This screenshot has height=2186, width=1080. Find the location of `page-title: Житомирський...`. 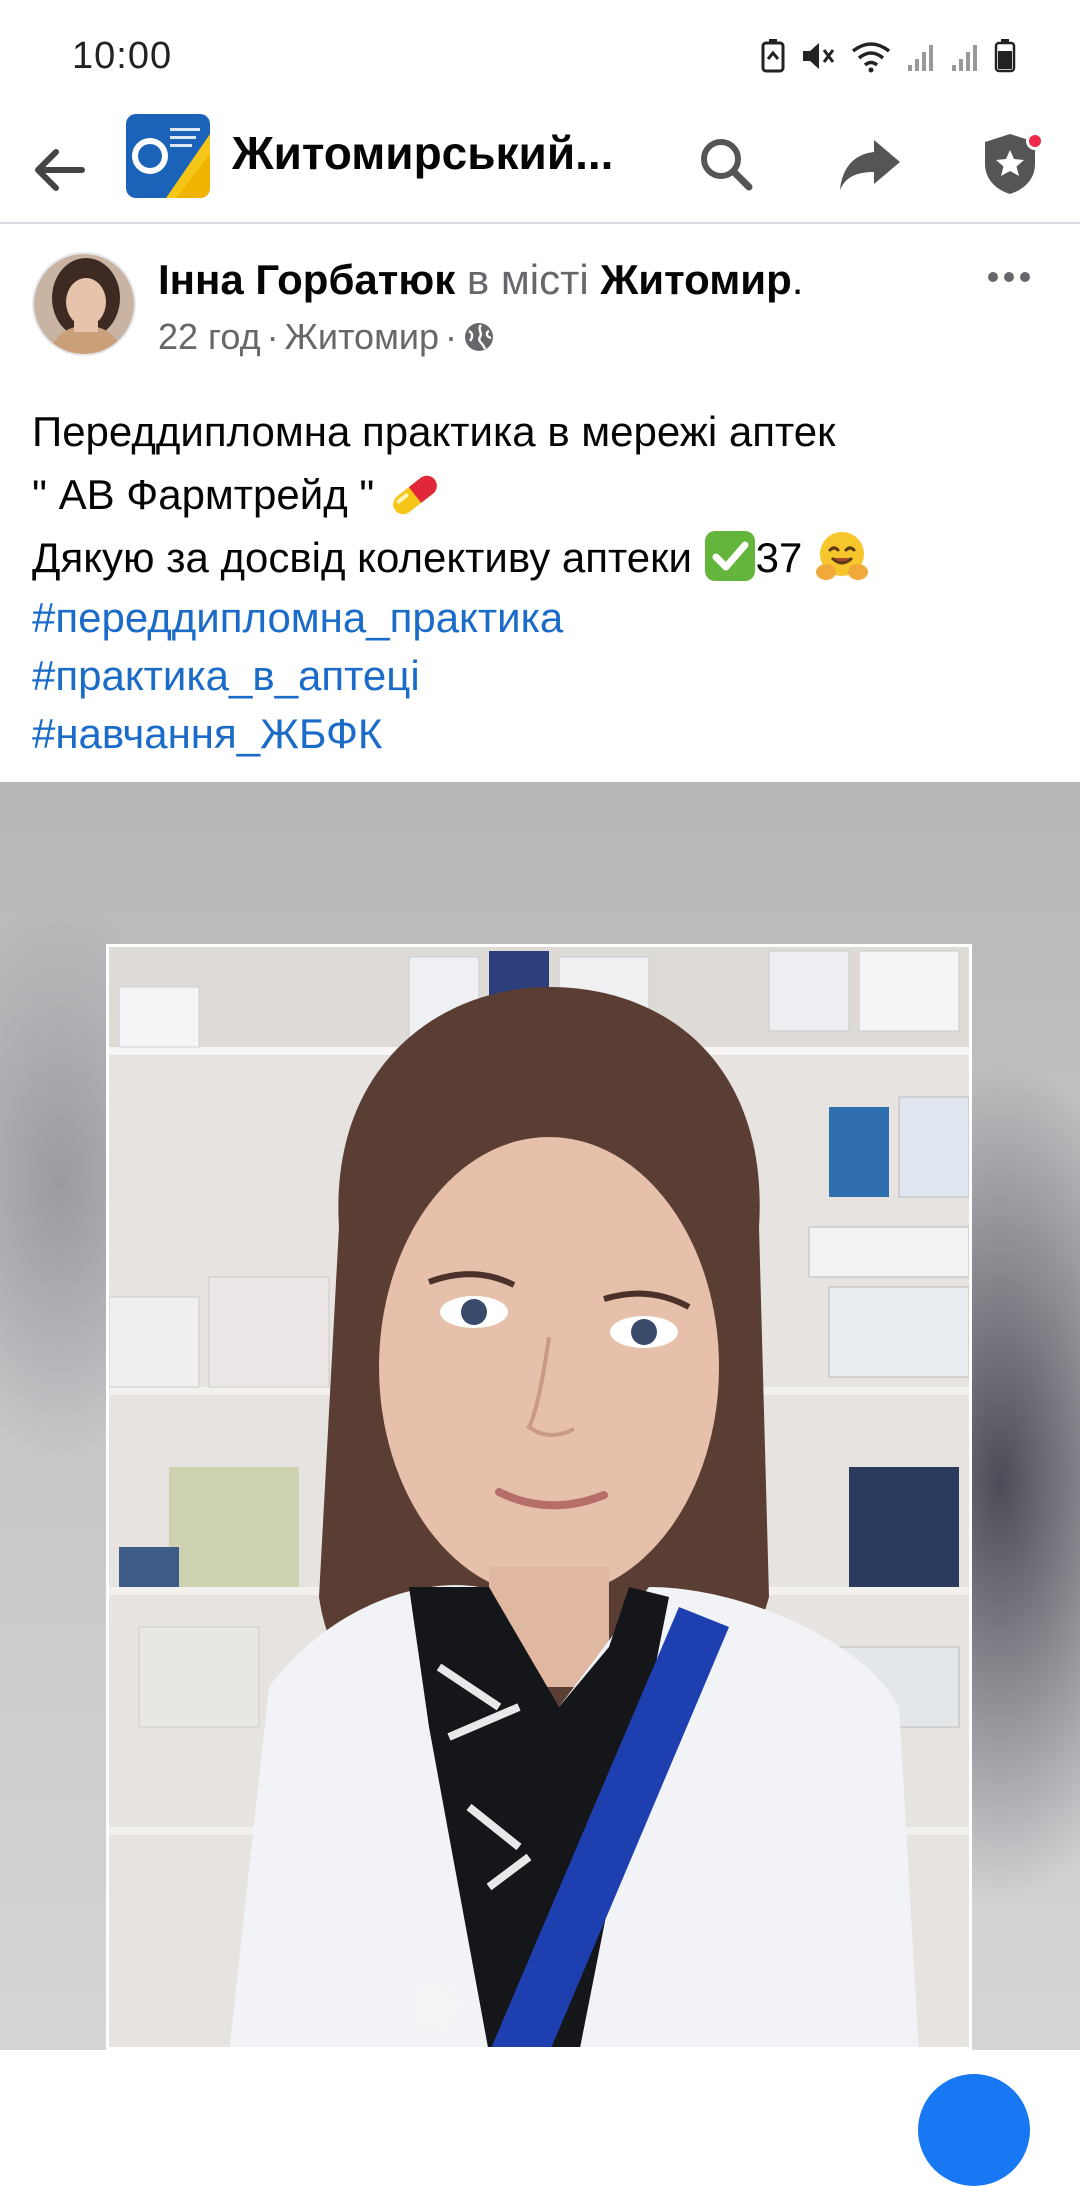

page-title: Житомирський... is located at coordinates (432, 153).